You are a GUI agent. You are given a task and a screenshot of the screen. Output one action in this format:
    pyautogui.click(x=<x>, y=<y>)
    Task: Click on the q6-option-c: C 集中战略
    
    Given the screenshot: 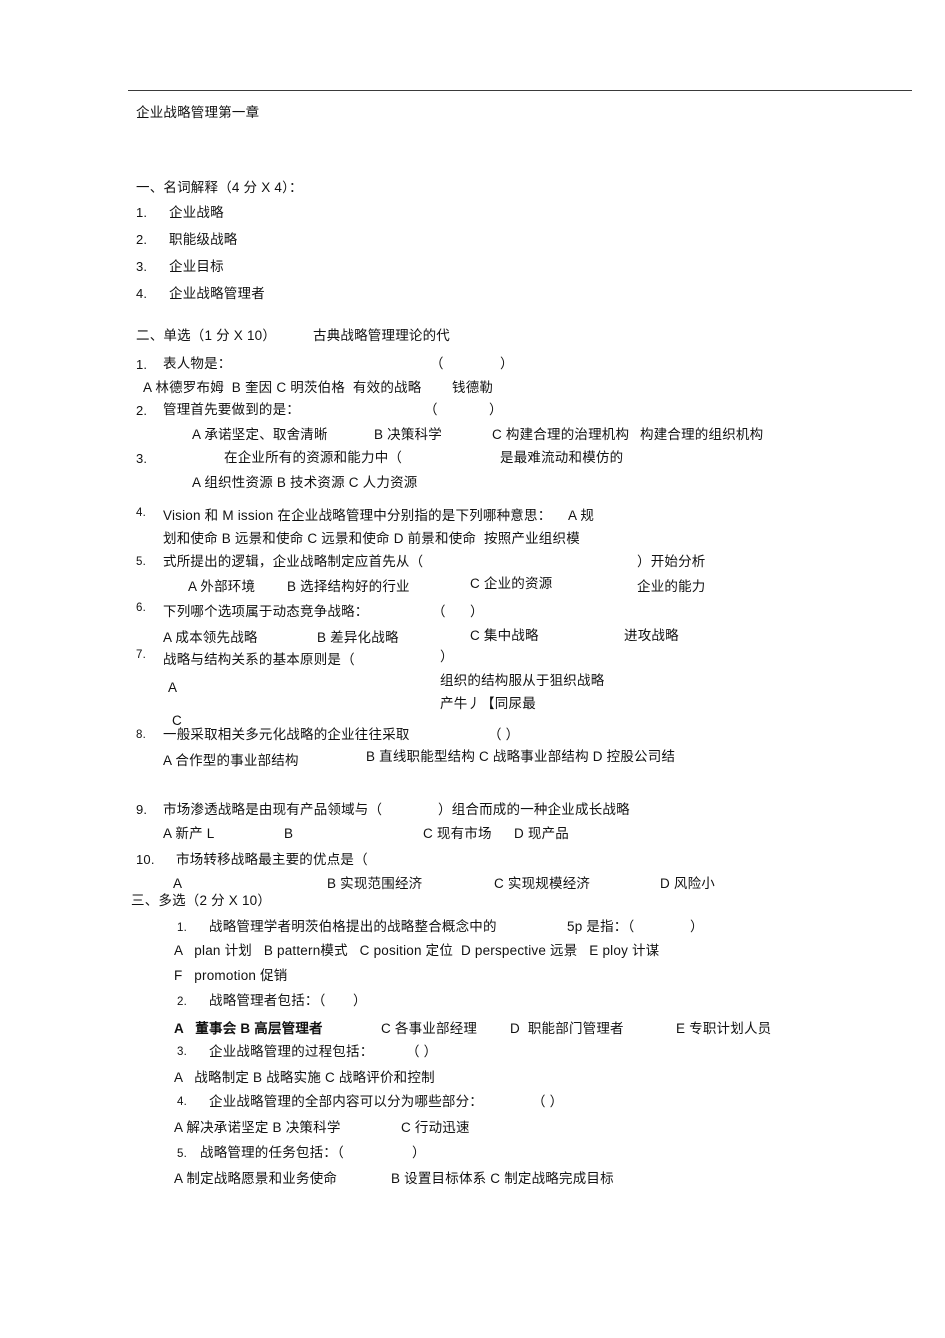 What is the action you would take?
    pyautogui.click(x=504, y=635)
    